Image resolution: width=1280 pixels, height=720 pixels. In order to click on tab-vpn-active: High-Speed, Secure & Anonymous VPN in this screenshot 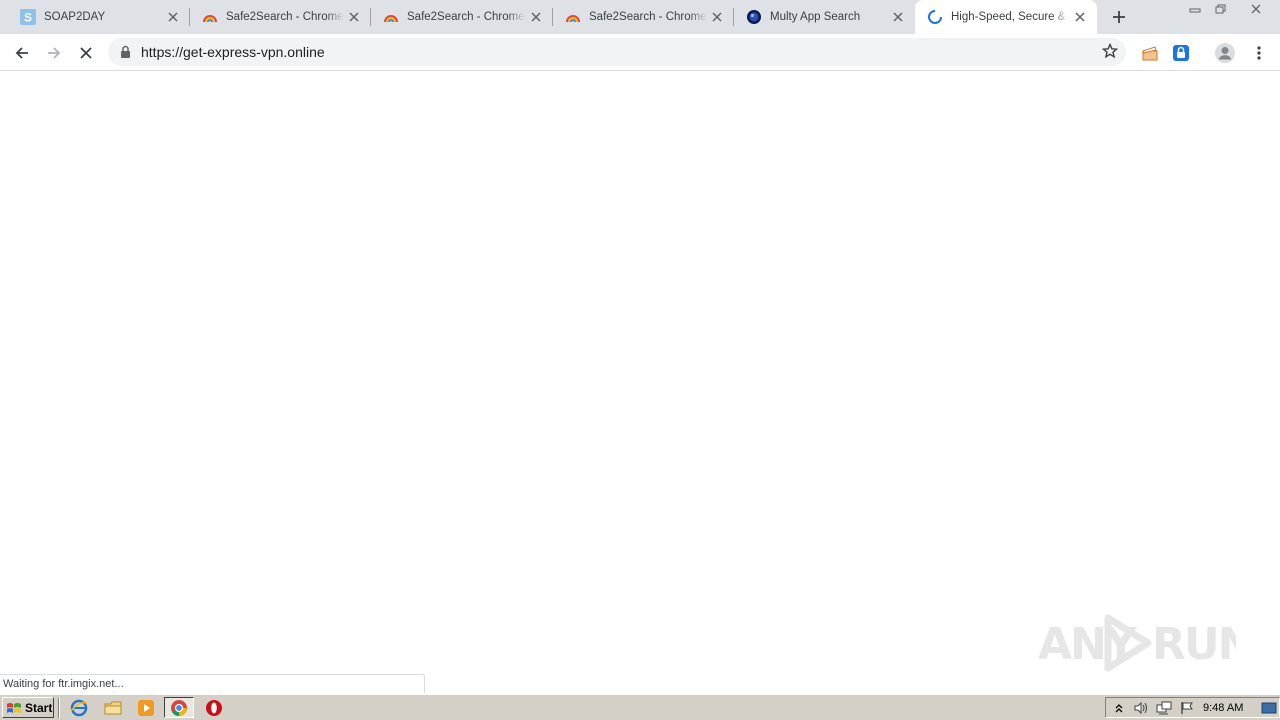, I will do `click(1006, 17)`.